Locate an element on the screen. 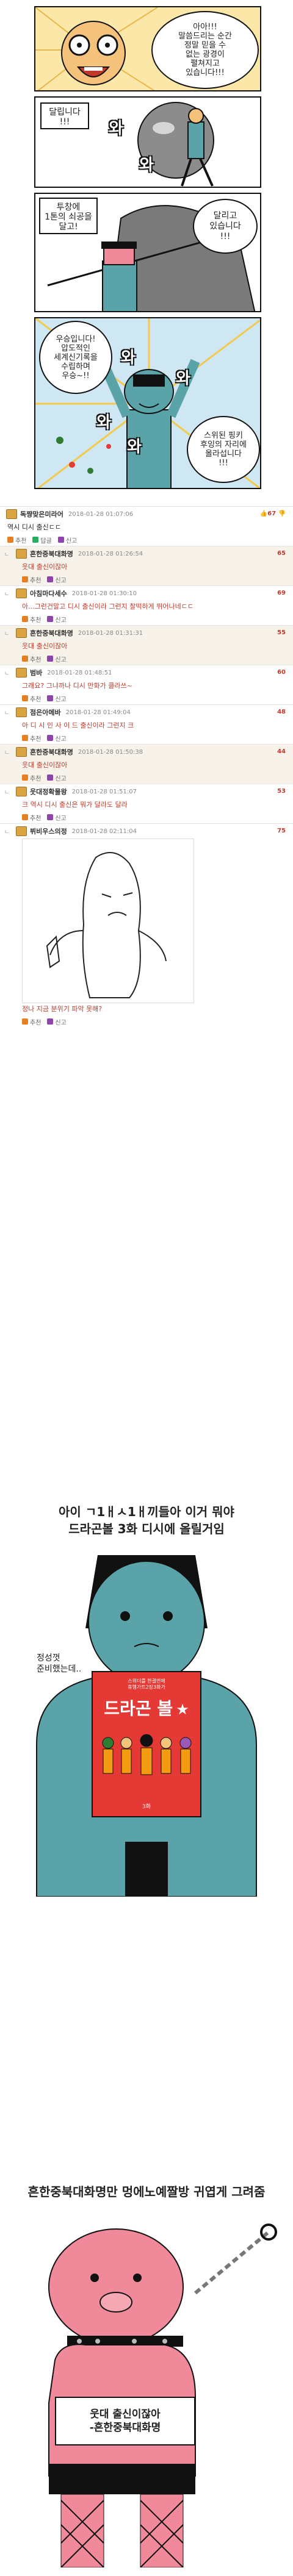 The image size is (293, 2576). book-title: 드라곤 볼 is located at coordinates (138, 1708).